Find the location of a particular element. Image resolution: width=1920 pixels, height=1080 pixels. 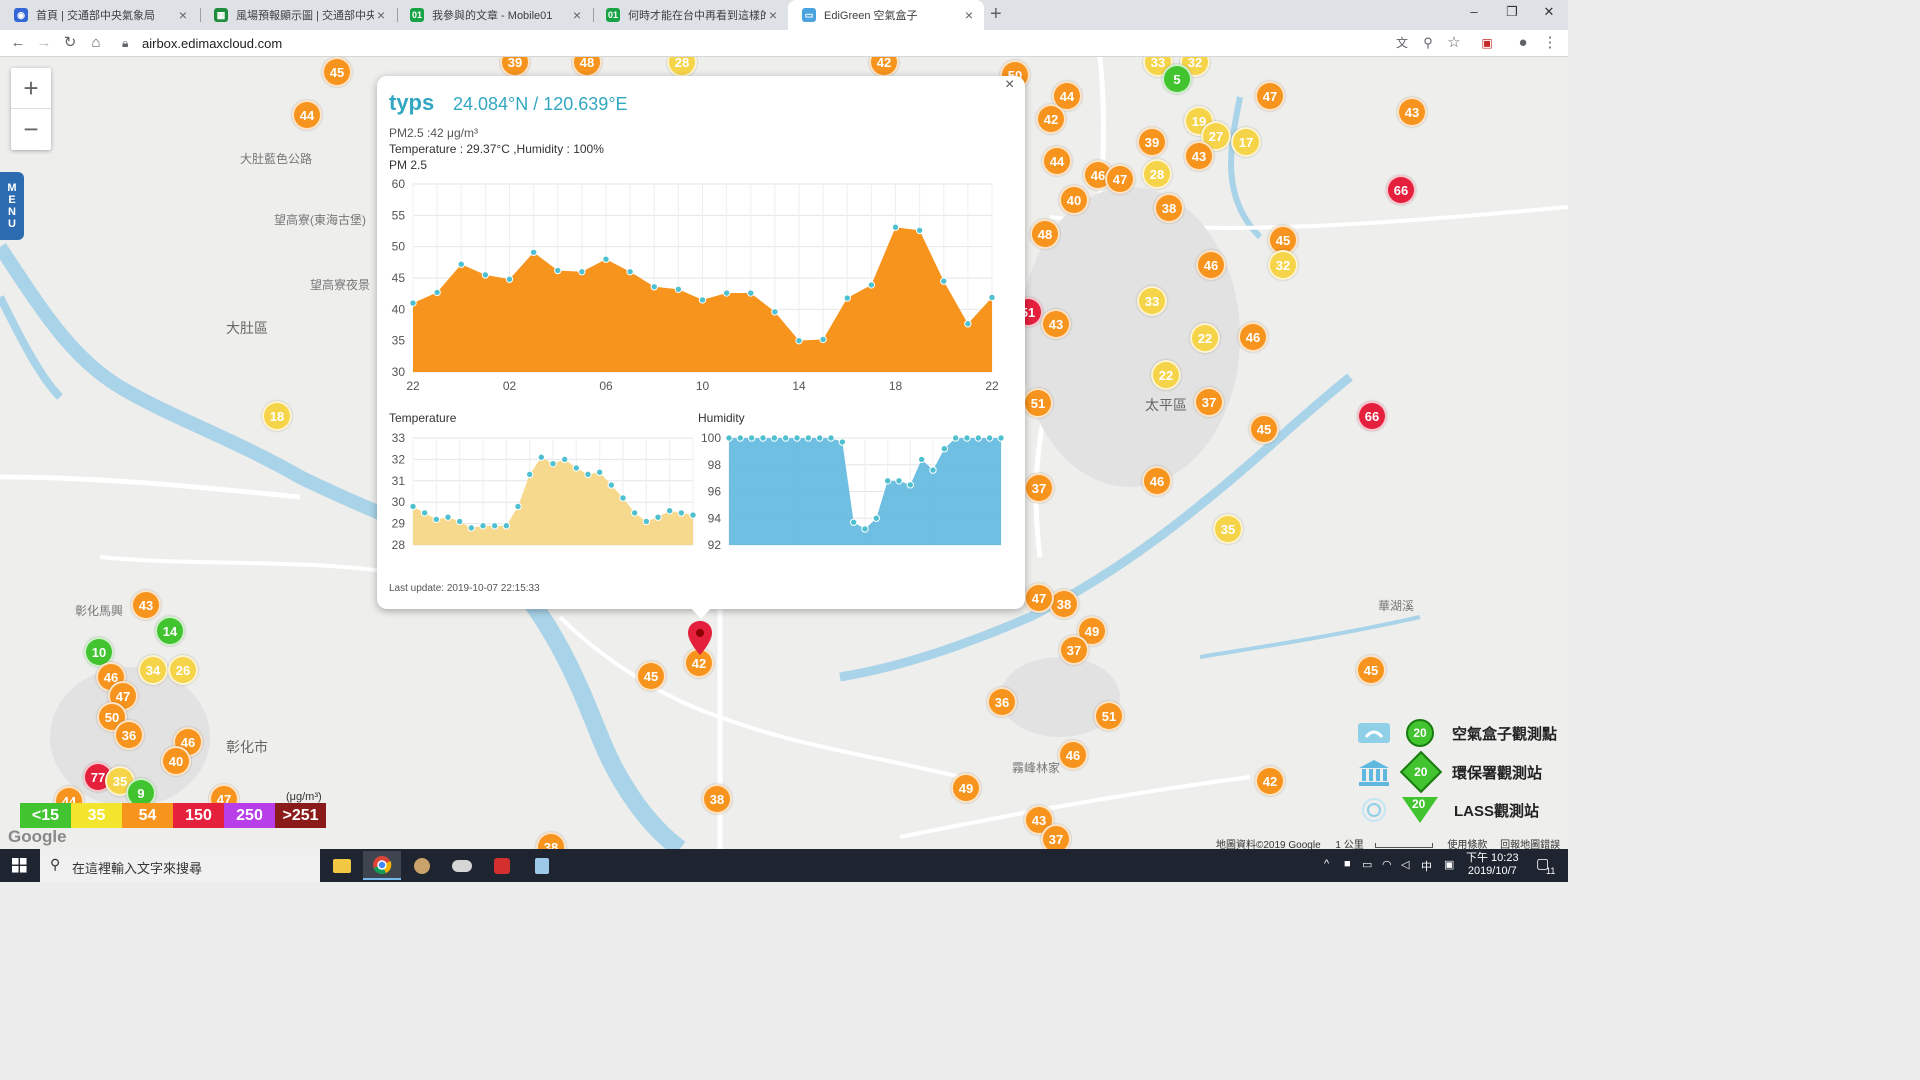

sensor-marker: 33 is located at coordinates (1152, 301).